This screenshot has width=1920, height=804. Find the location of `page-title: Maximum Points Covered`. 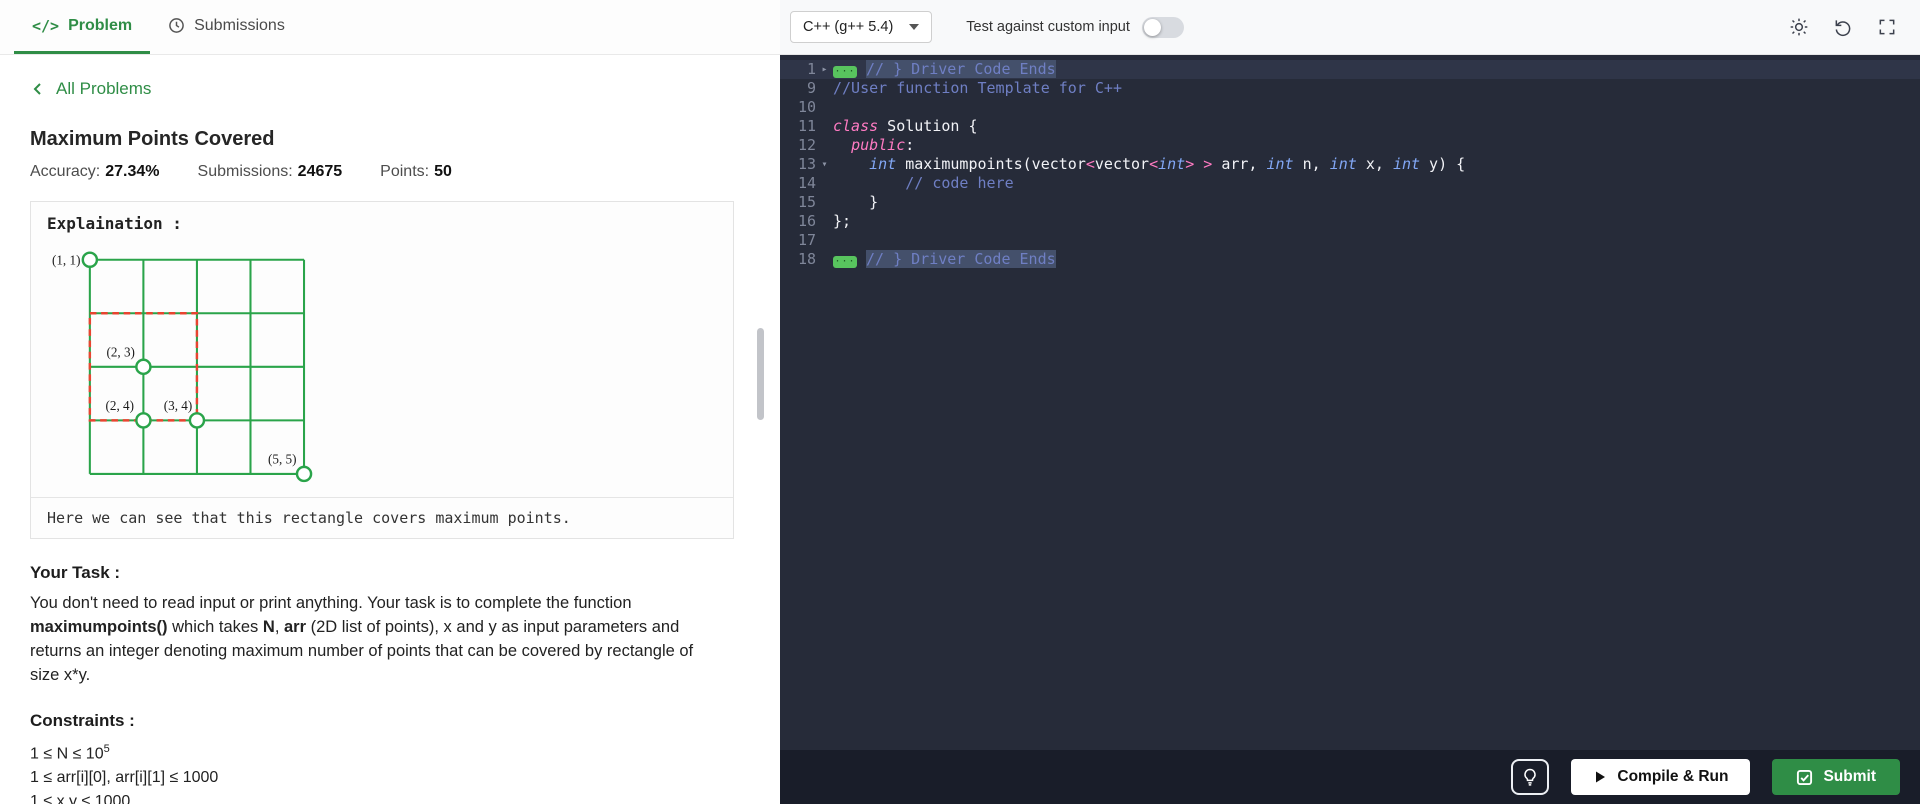

page-title: Maximum Points Covered is located at coordinates (152, 139).